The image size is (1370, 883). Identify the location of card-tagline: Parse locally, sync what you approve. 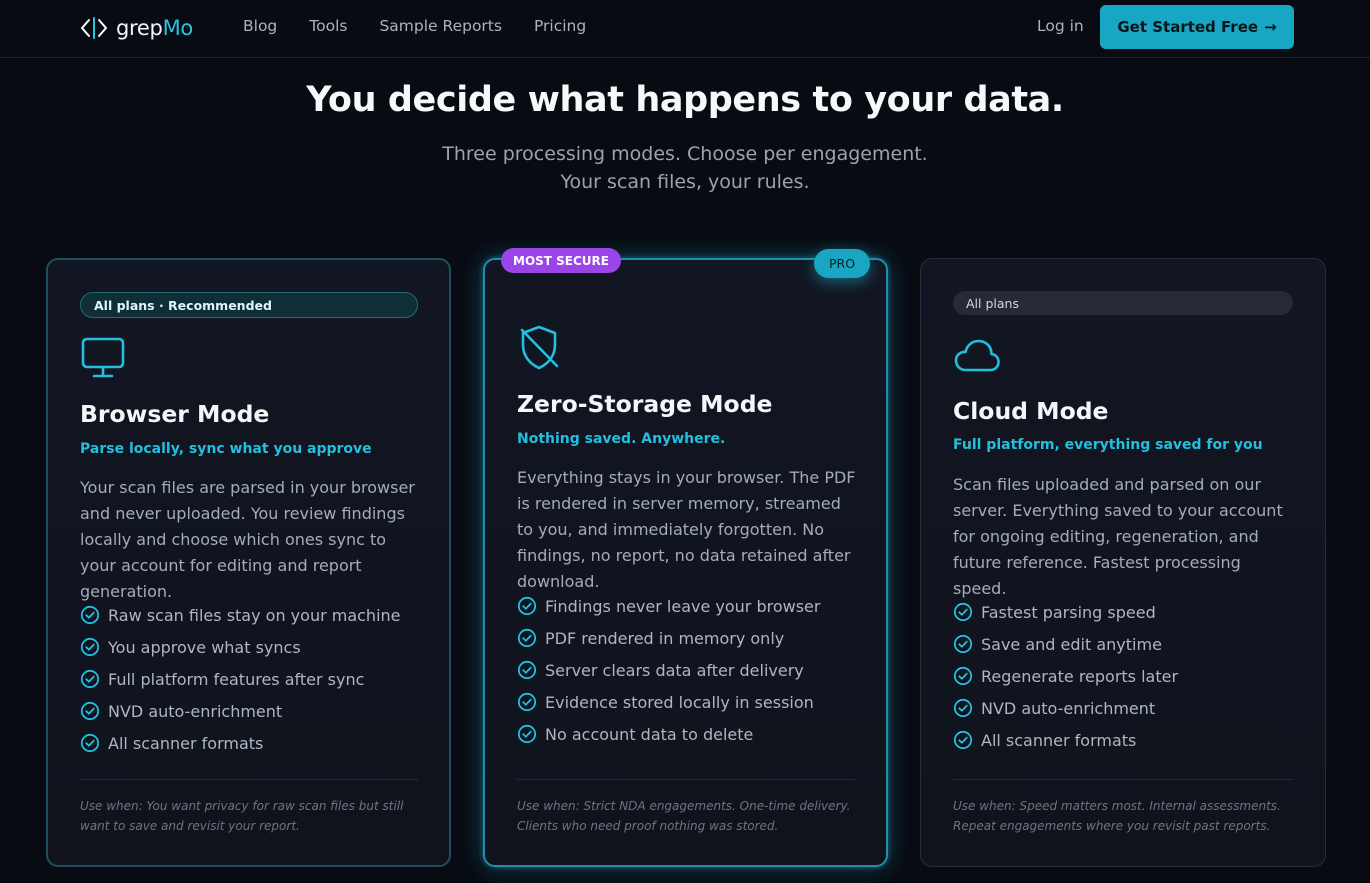
(226, 449).